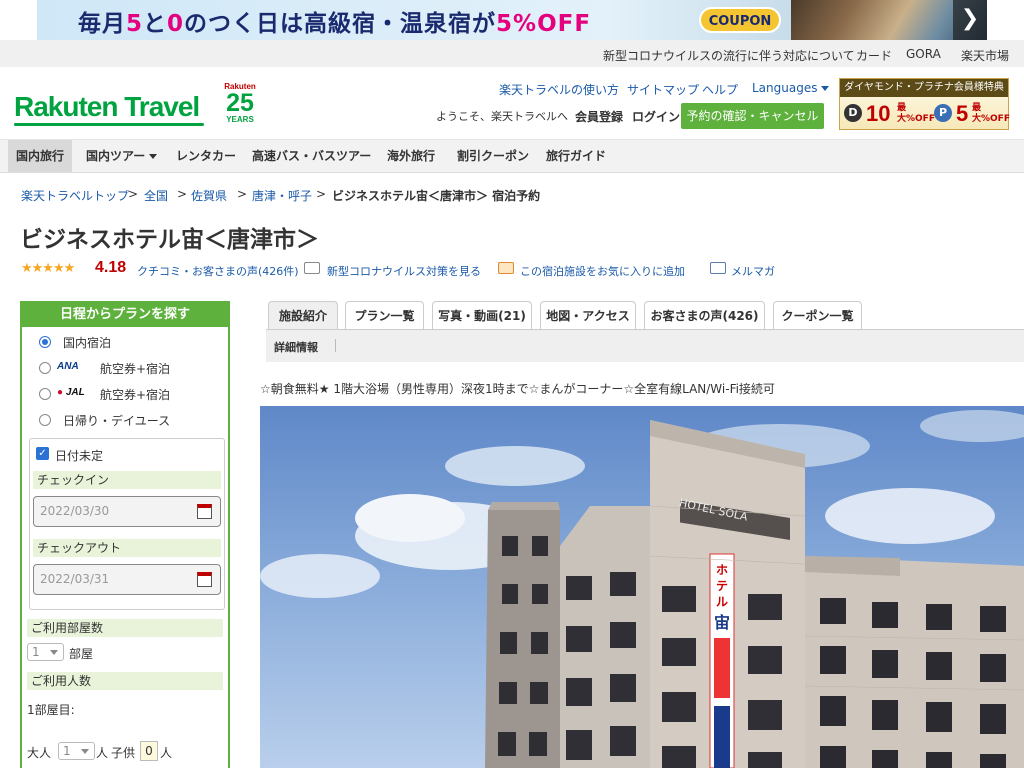  Describe the element at coordinates (752, 116) in the screenshot. I see `reservation-check-button: 予約の確認・キャンセル` at that location.